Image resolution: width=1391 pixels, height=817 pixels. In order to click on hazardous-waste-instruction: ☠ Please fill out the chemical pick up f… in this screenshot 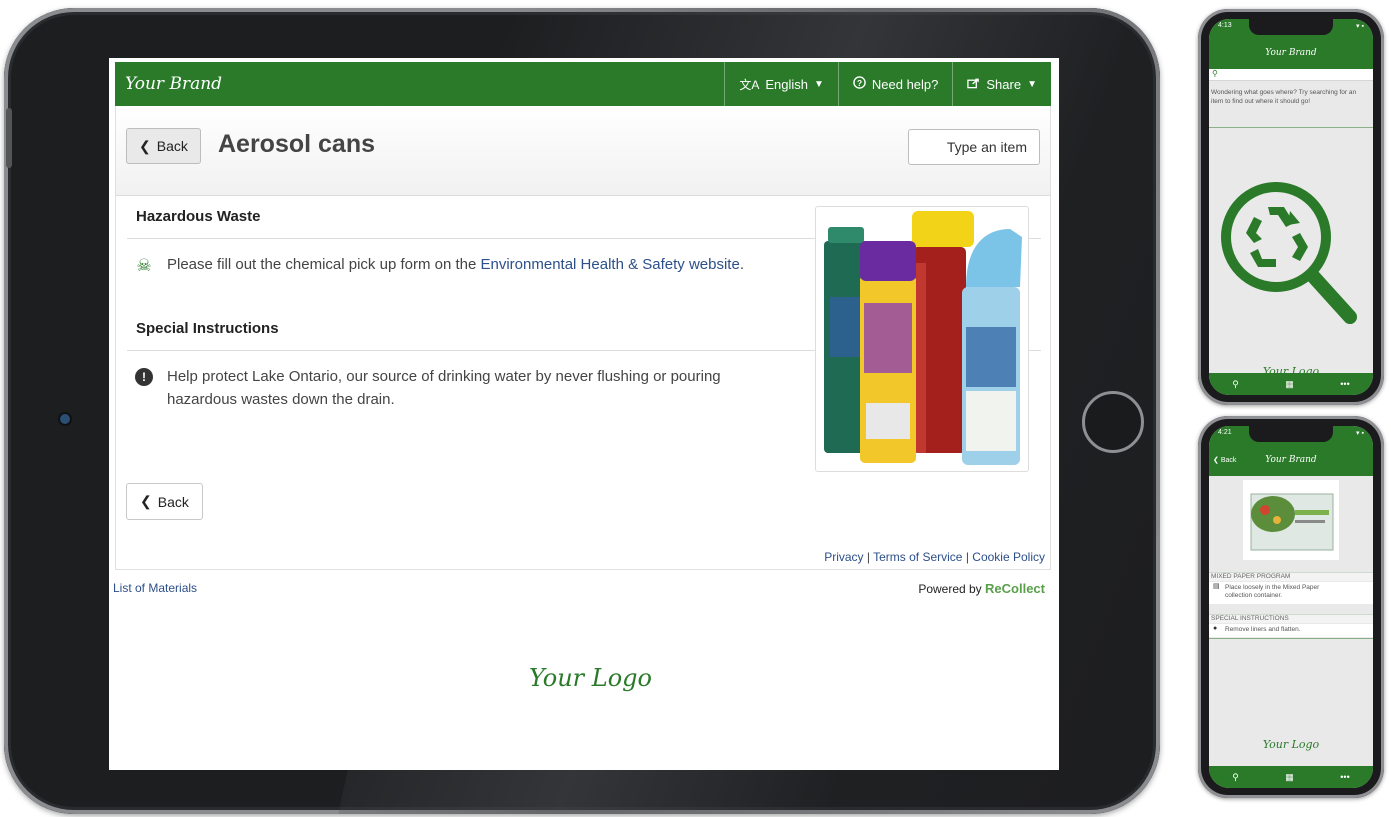, I will do `click(439, 264)`.